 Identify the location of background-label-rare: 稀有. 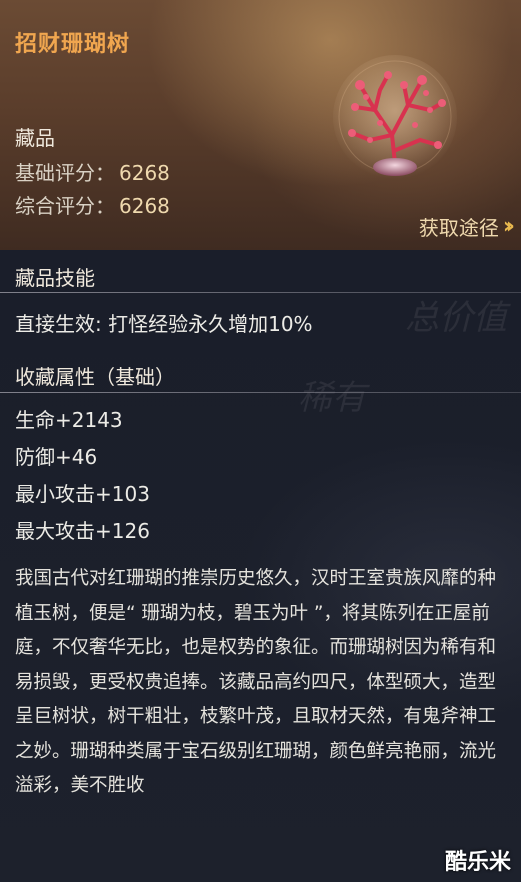
(332, 398).